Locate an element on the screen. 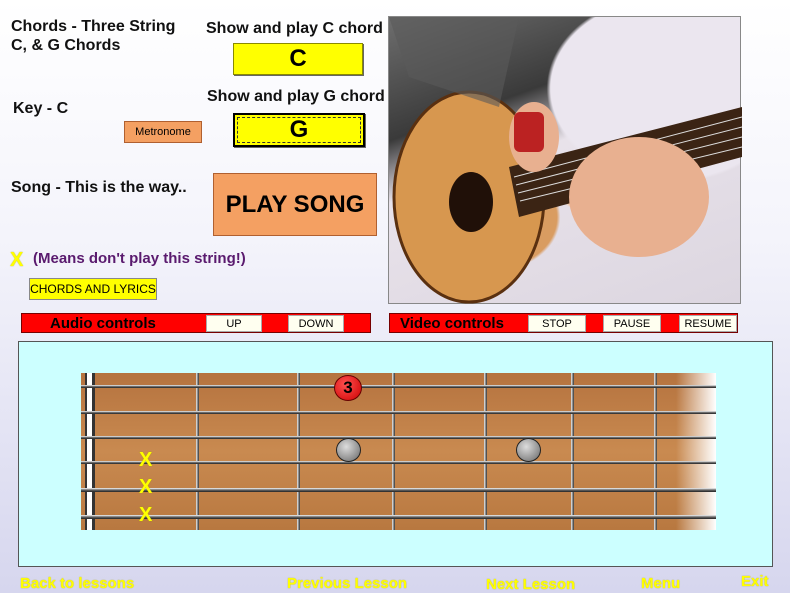  chords-and-lyrics-button: CHORDS AND LYRICS is located at coordinates (93, 289).